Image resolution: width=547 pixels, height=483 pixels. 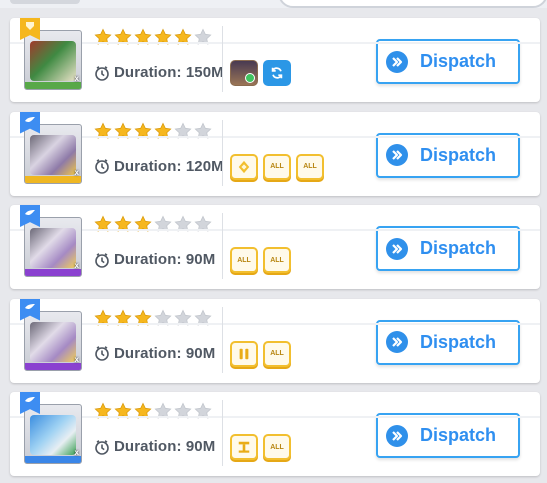 I want to click on mission-duration: Duration: 120M, so click(x=159, y=166).